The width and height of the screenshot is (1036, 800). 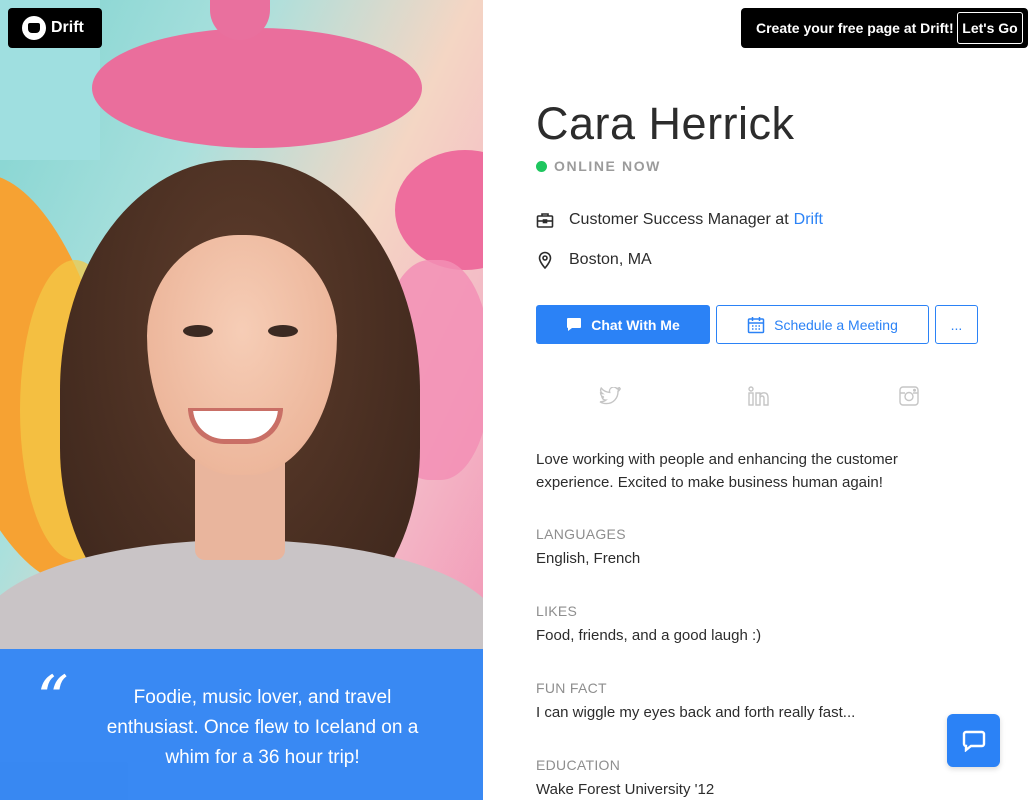 What do you see at coordinates (52, 700) in the screenshot?
I see `quote-mark: “` at bounding box center [52, 700].